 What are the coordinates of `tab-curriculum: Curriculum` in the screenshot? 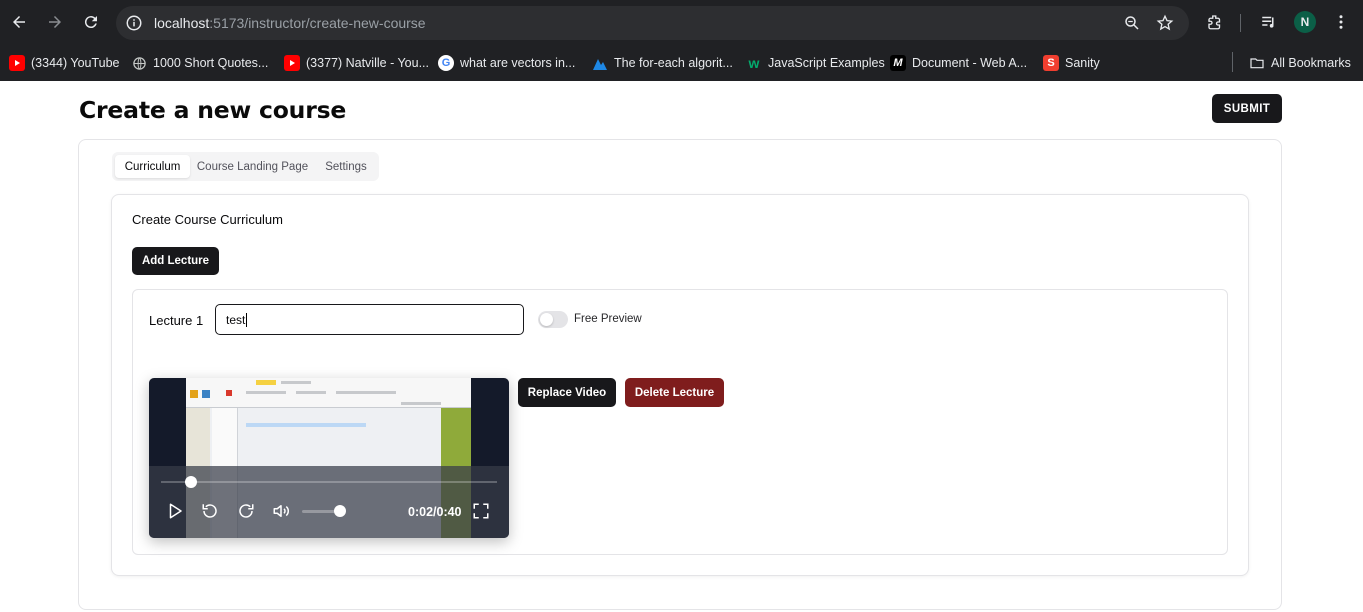 It's located at (152, 166).